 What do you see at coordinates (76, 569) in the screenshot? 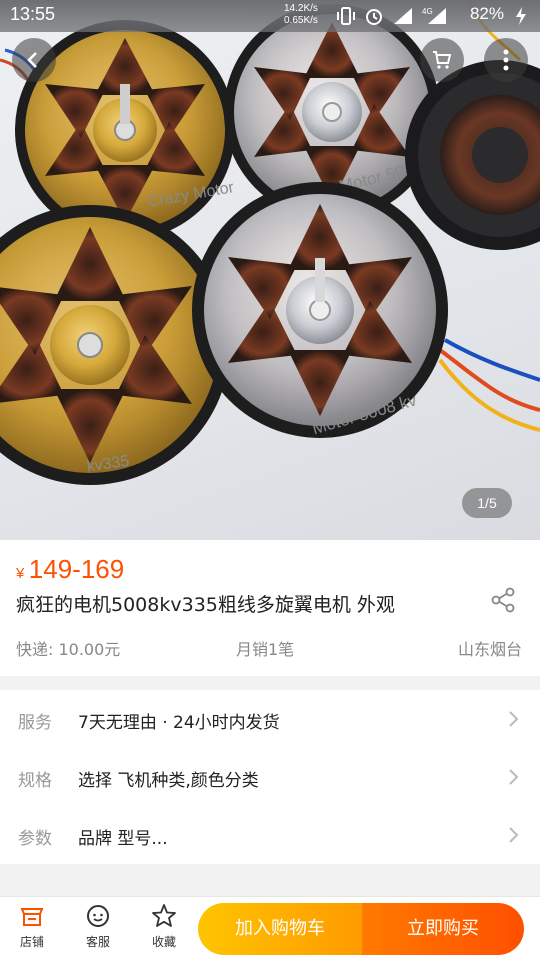
I see `price-value: 149-169` at bounding box center [76, 569].